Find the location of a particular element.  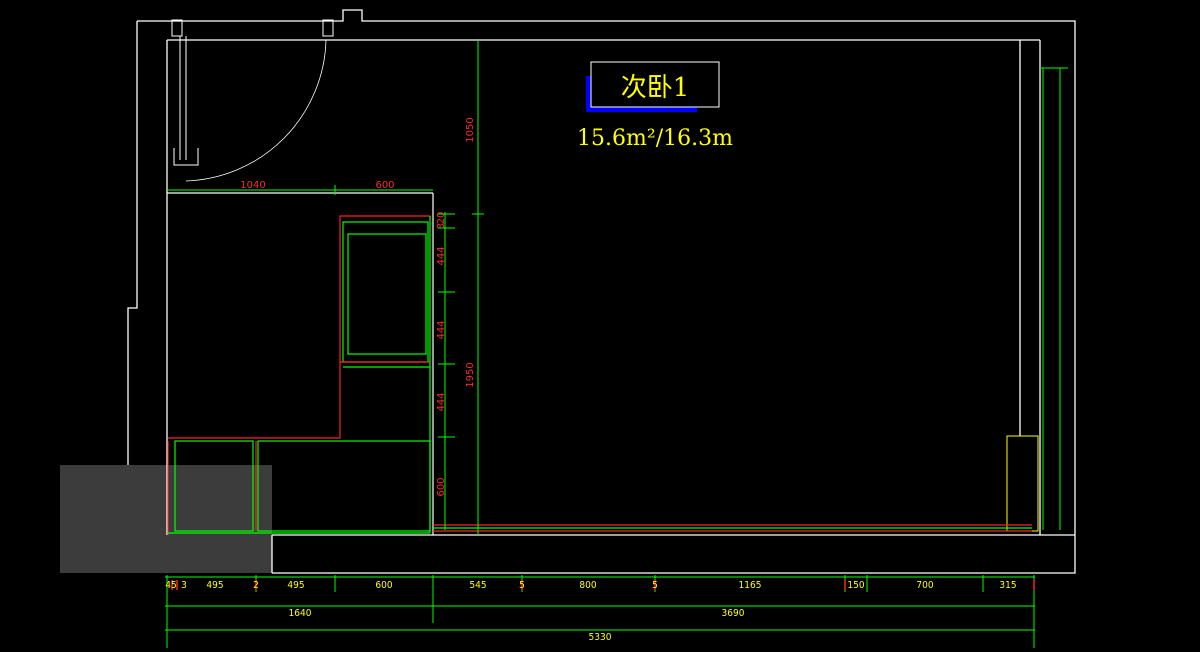

bdim-700: 700 is located at coordinates (924, 585).